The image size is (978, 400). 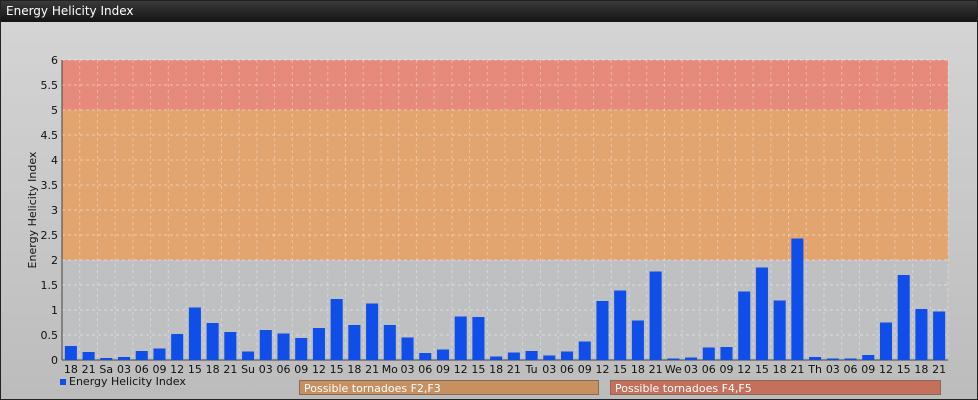 What do you see at coordinates (54, 310) in the screenshot?
I see `y-tick-label: 1` at bounding box center [54, 310].